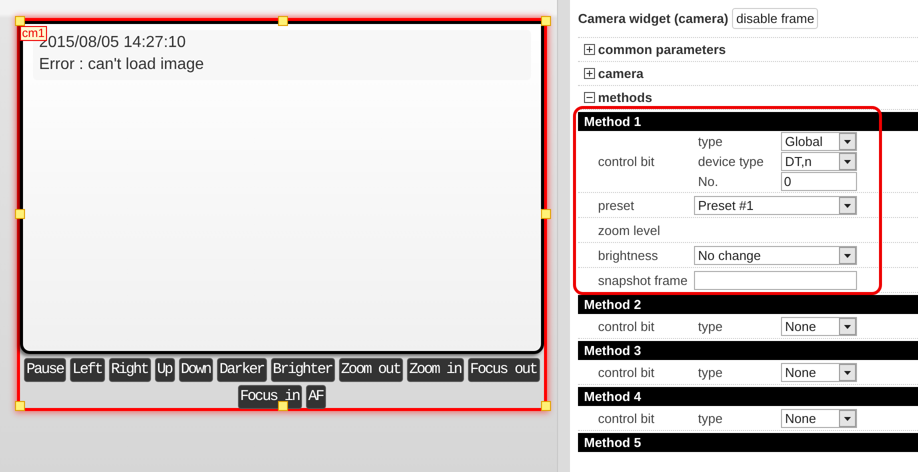 Image resolution: width=918 pixels, height=472 pixels. I want to click on section-header: methods, so click(625, 97).